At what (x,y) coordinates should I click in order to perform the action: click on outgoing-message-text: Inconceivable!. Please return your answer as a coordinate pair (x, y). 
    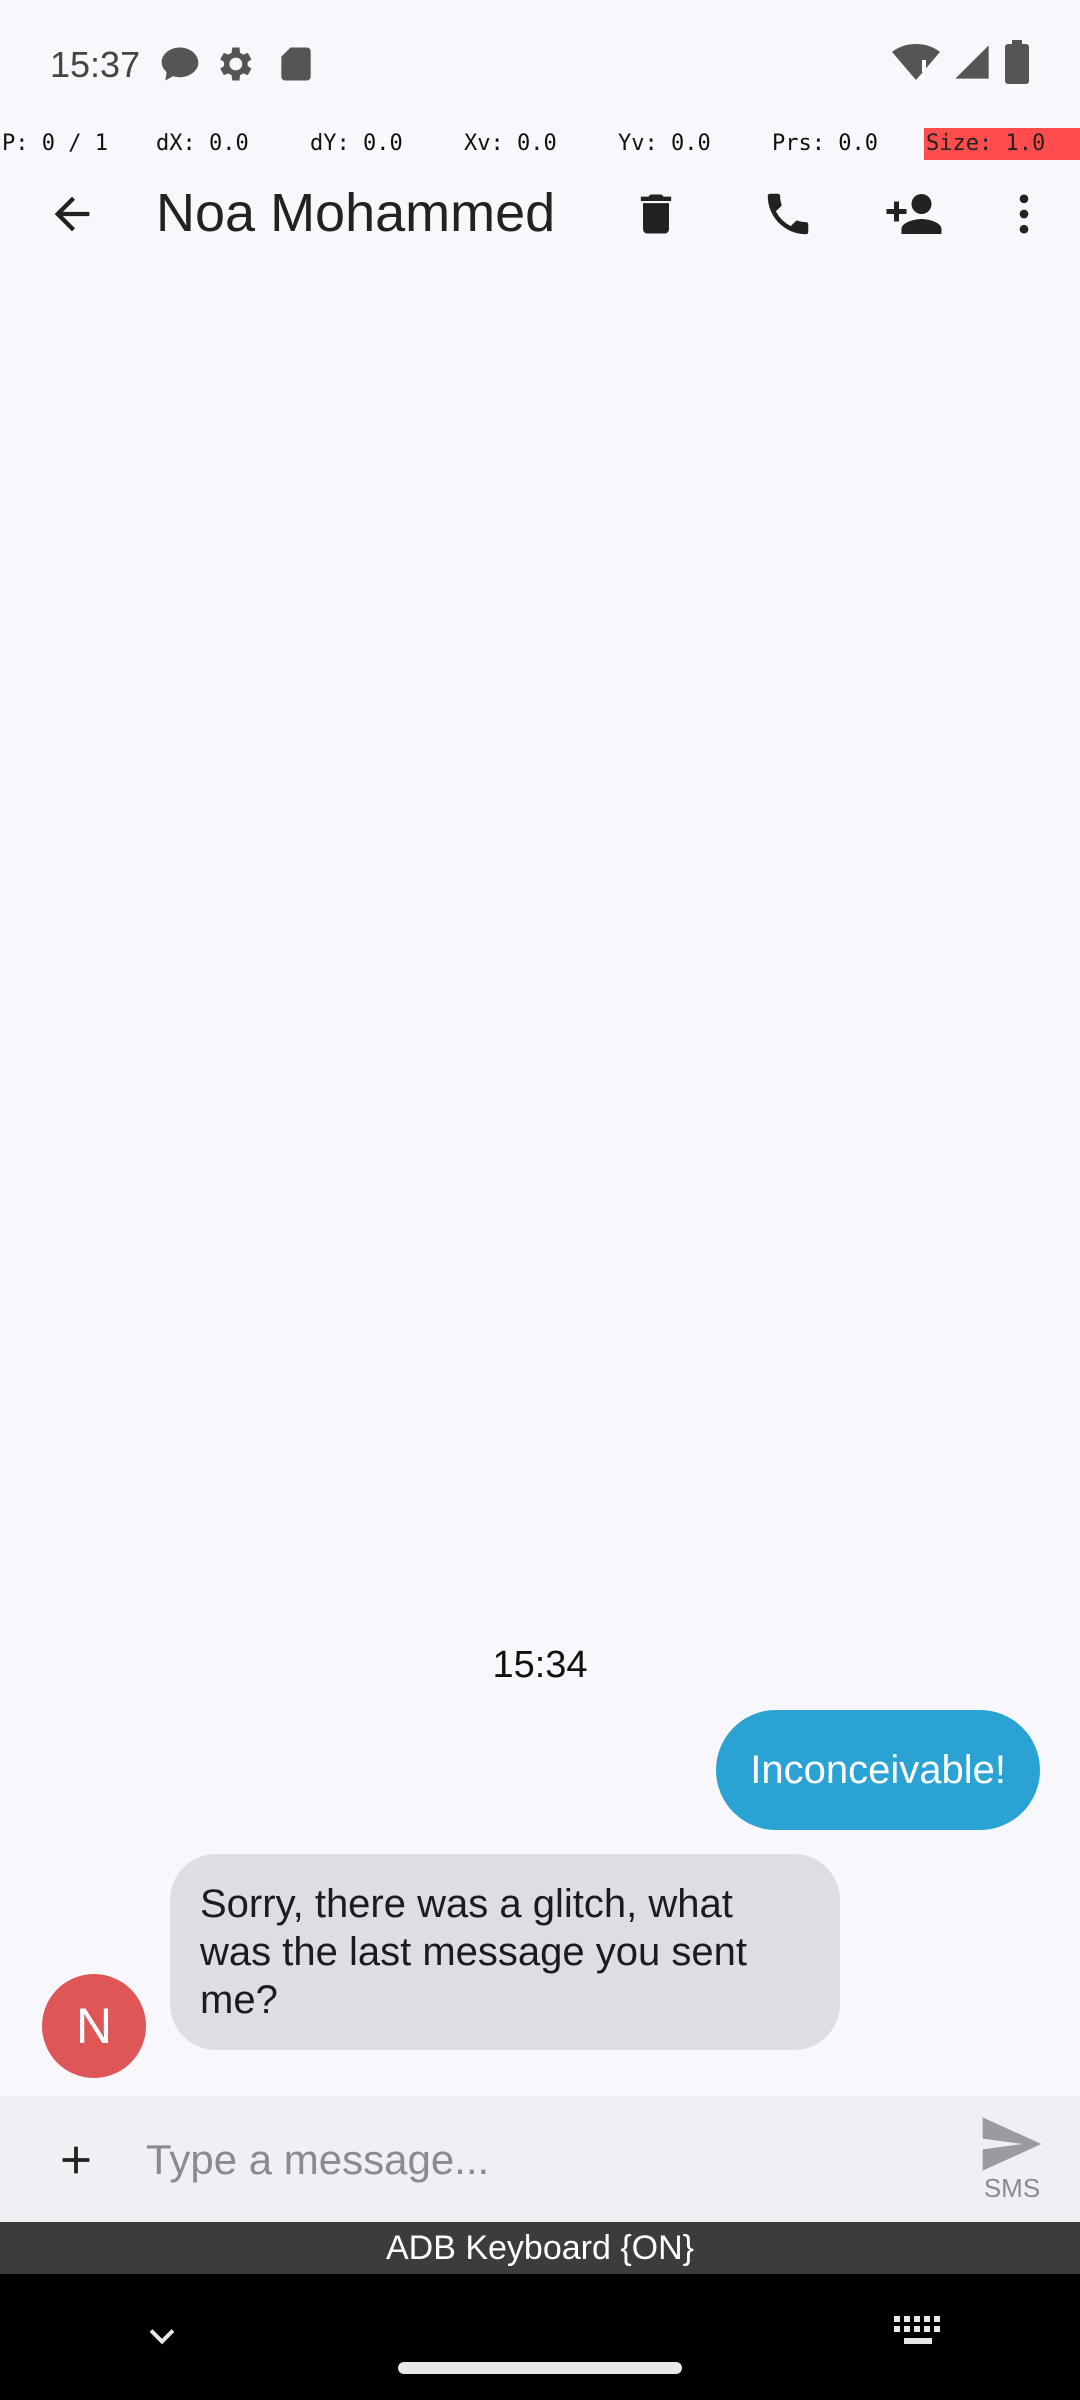
    Looking at the image, I should click on (878, 1769).